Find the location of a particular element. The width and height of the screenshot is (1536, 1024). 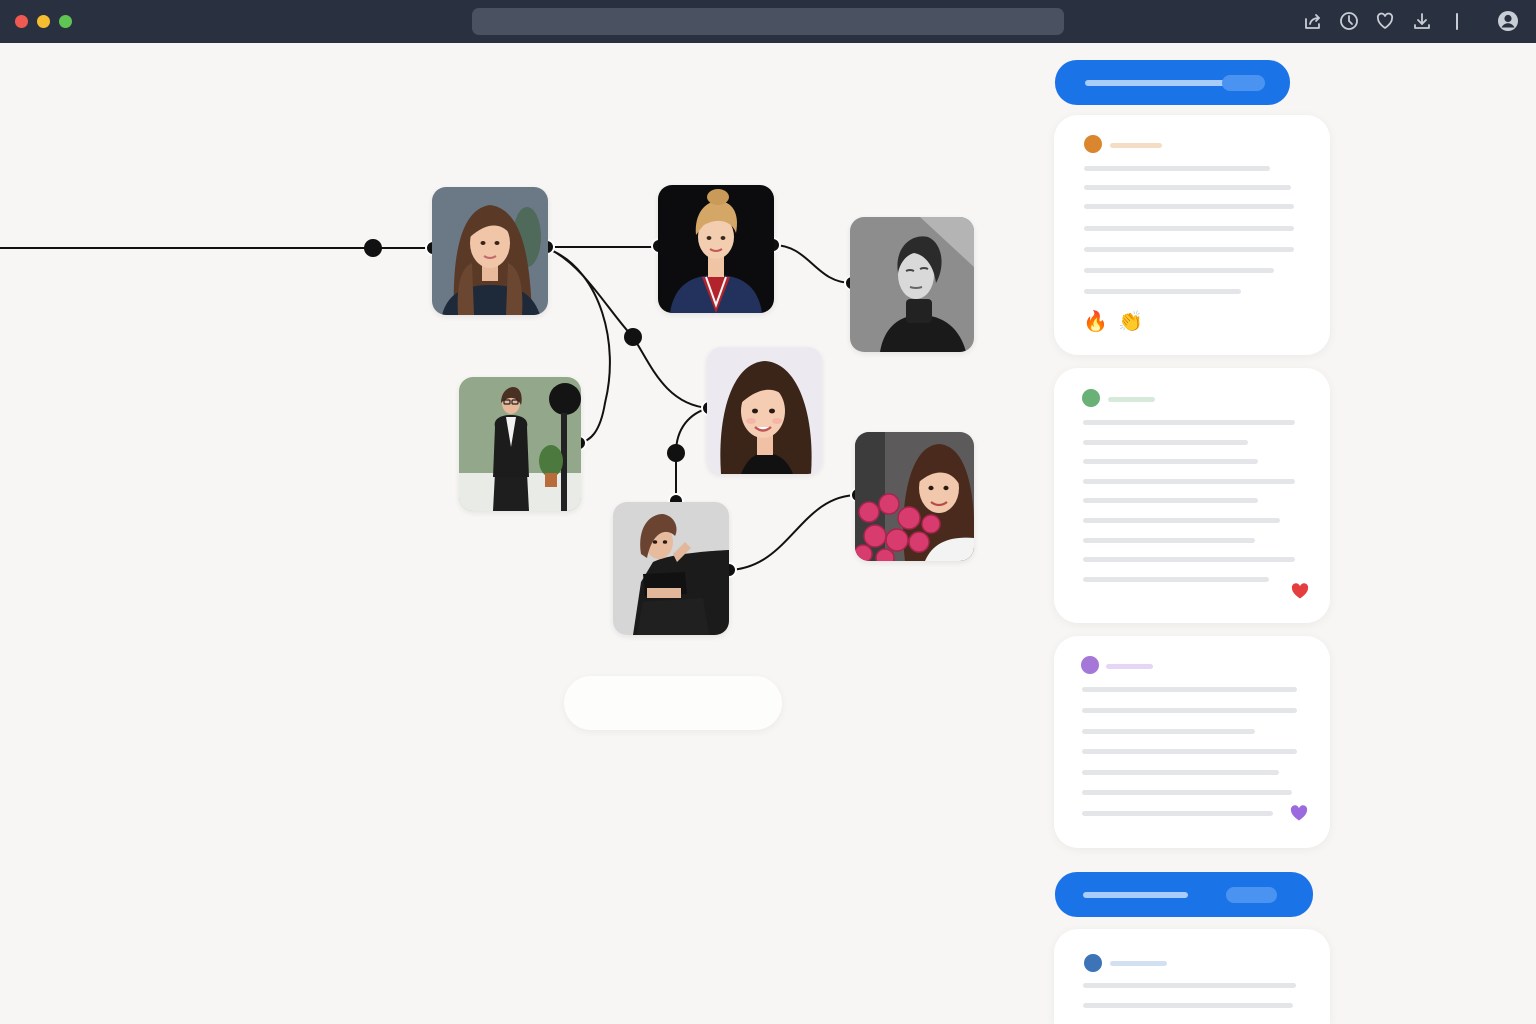

woman-office-suit-portrait-icon is located at coordinates (520, 444).